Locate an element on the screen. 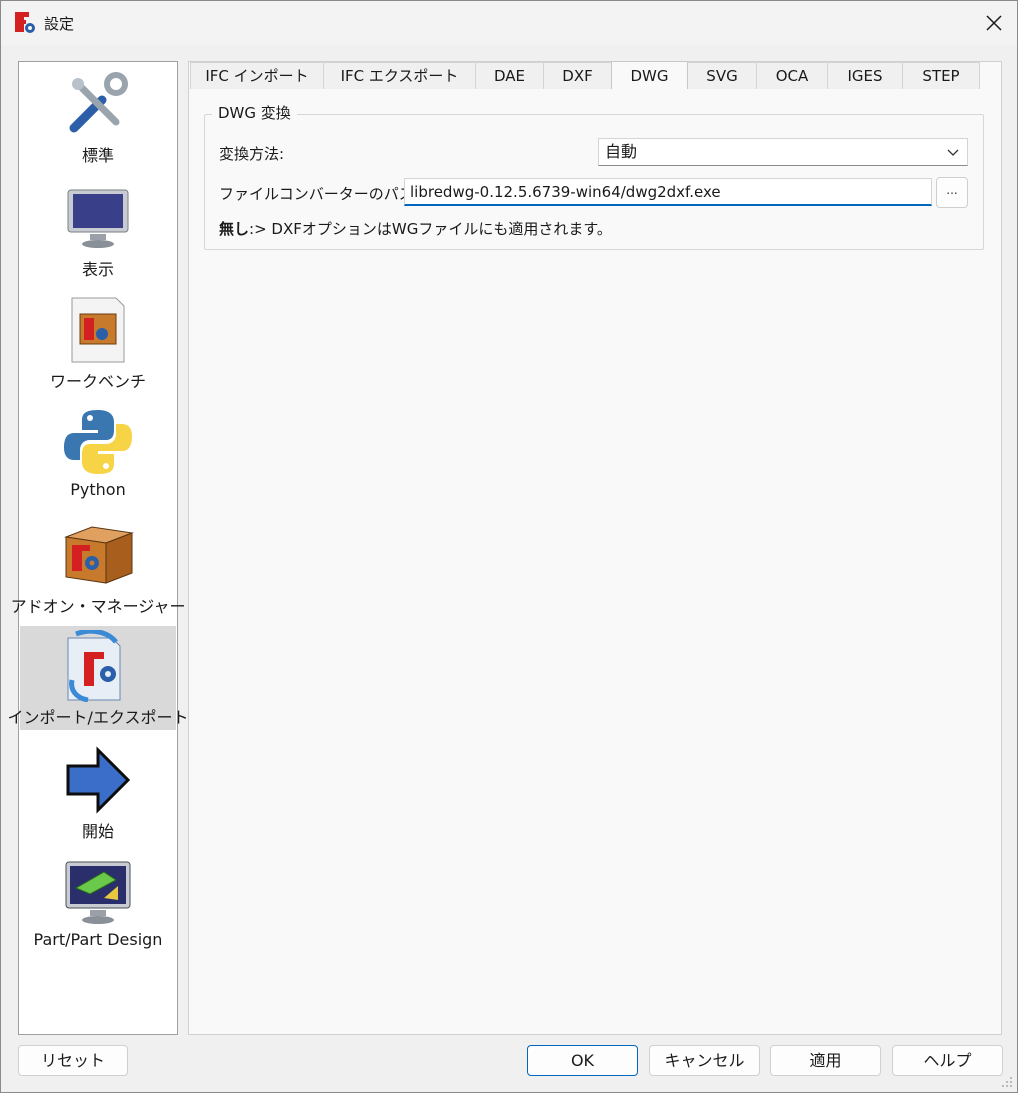 Image resolution: width=1018 pixels, height=1093 pixels. sidebar-item-label: 表示 is located at coordinates (97, 269).